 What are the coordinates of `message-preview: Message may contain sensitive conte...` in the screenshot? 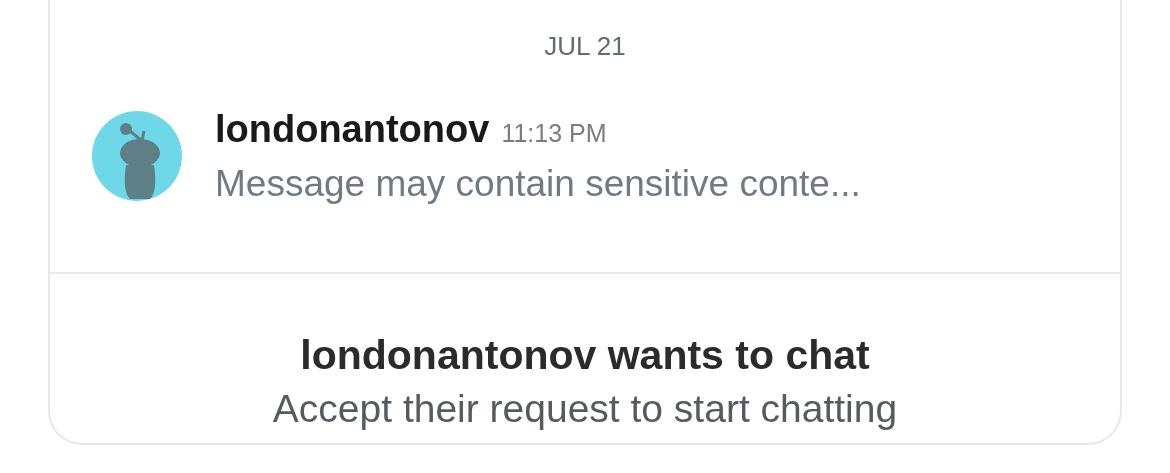 It's located at (538, 184).